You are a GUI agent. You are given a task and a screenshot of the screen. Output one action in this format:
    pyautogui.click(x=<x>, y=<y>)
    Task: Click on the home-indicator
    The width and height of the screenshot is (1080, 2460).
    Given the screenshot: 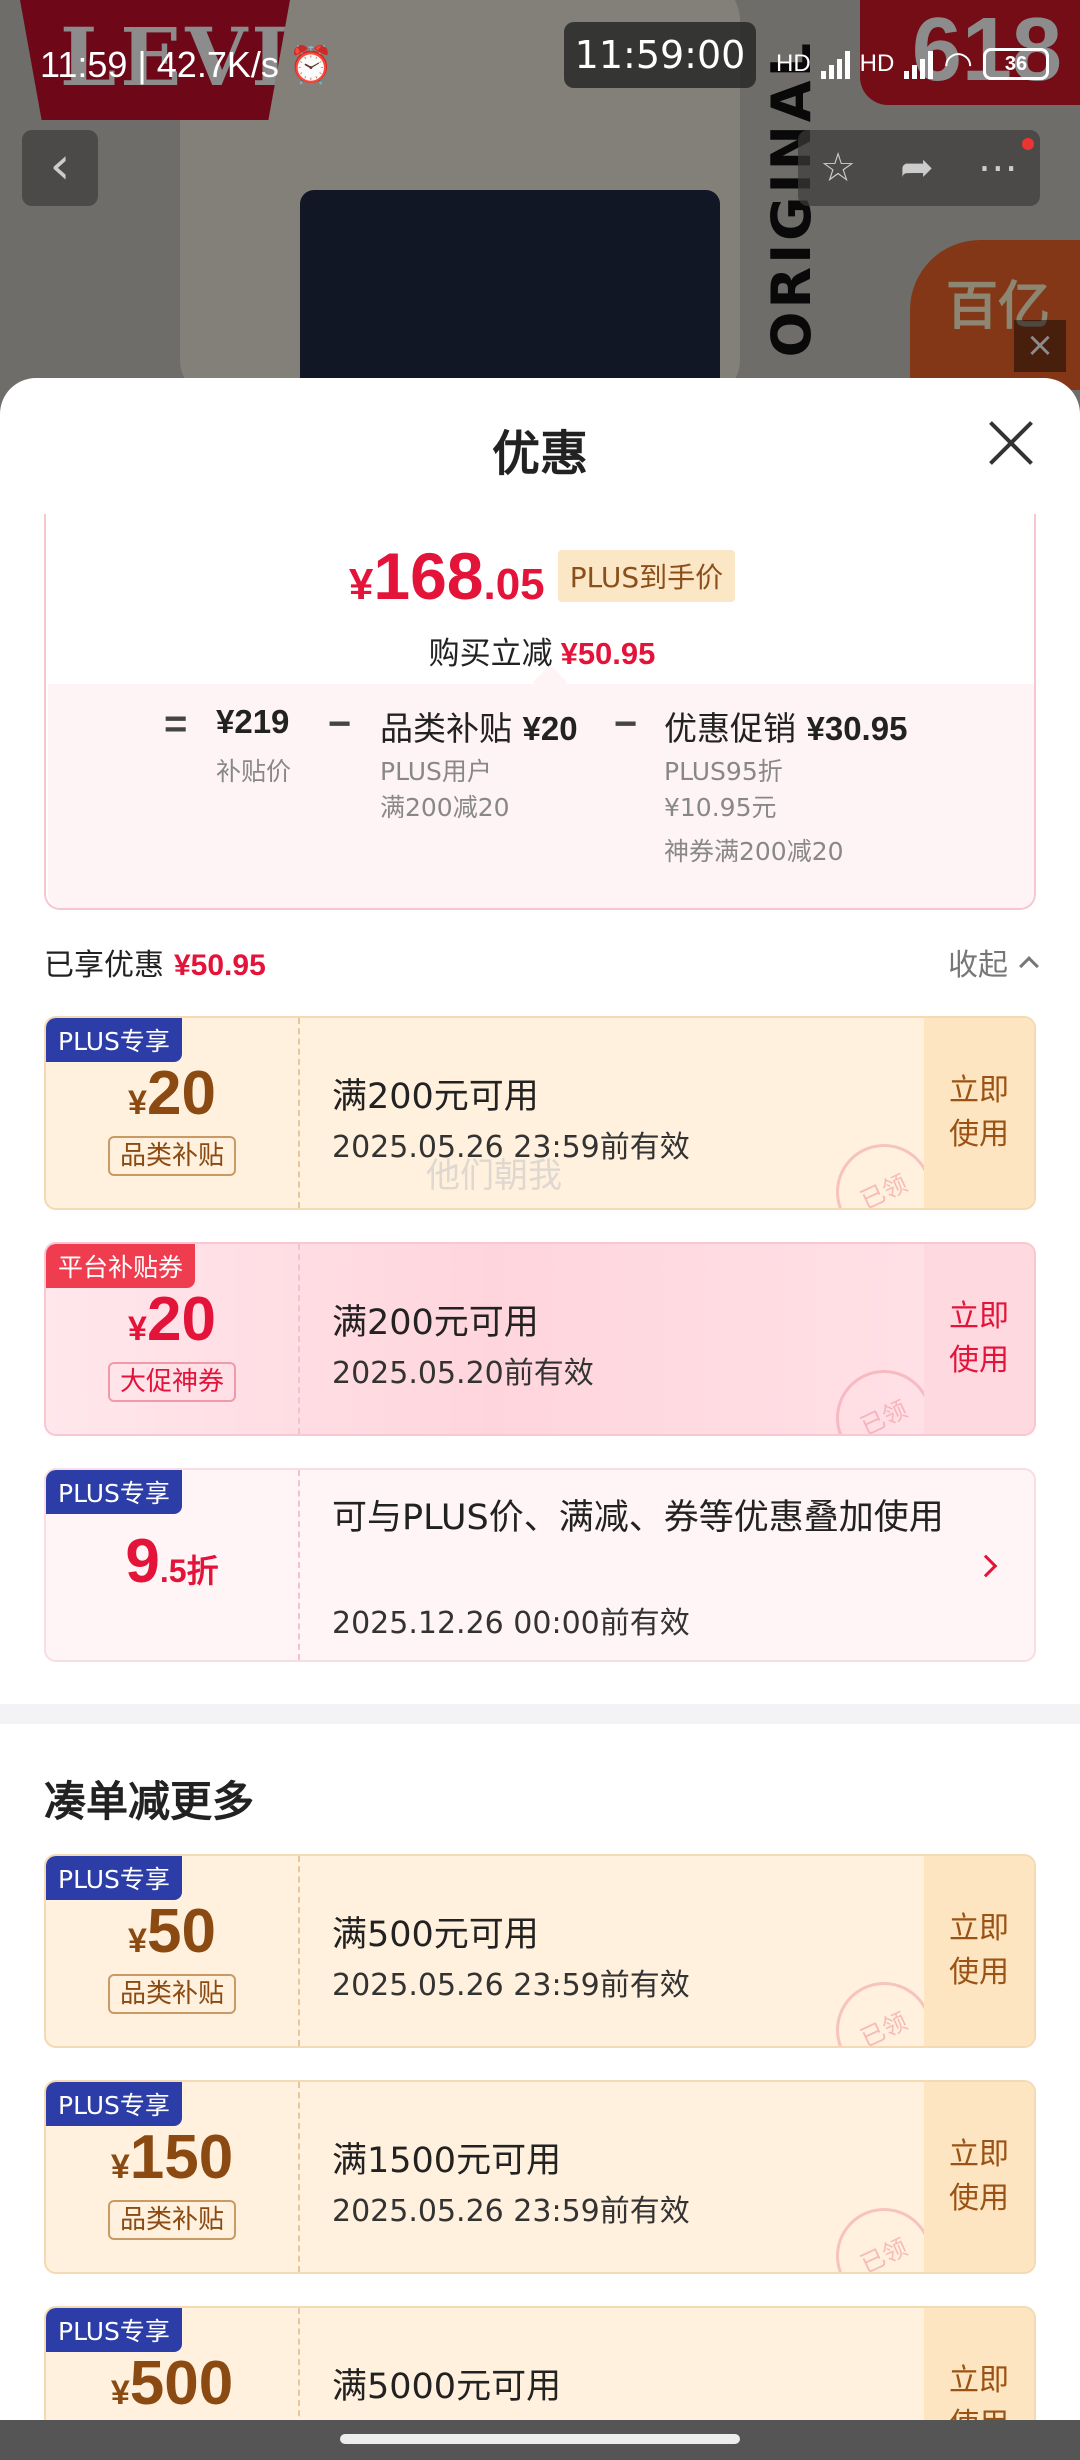 What is the action you would take?
    pyautogui.click(x=540, y=2439)
    